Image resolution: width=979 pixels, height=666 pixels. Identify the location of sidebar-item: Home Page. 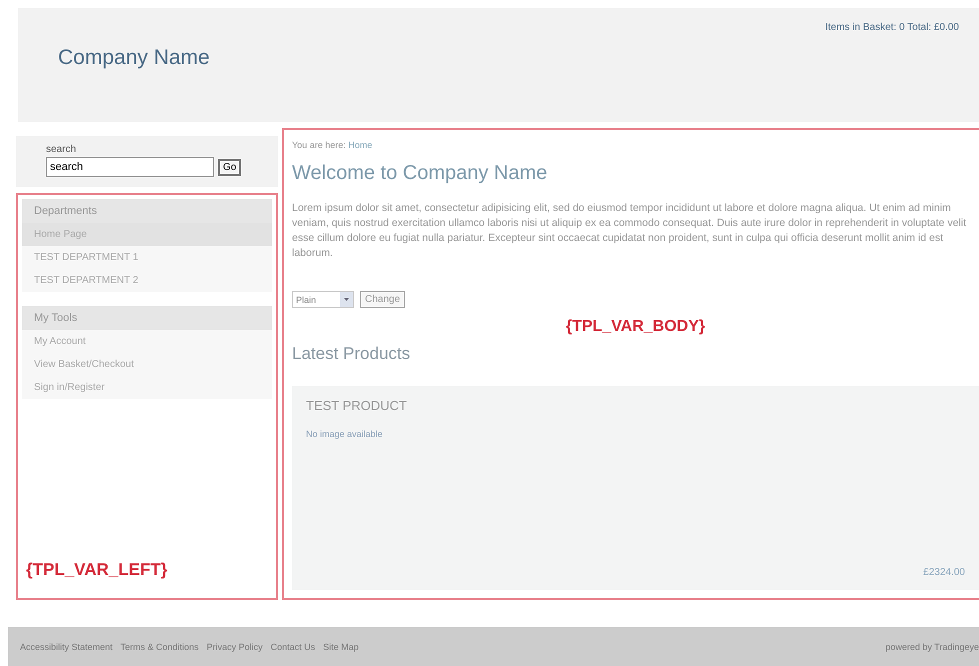
(147, 234).